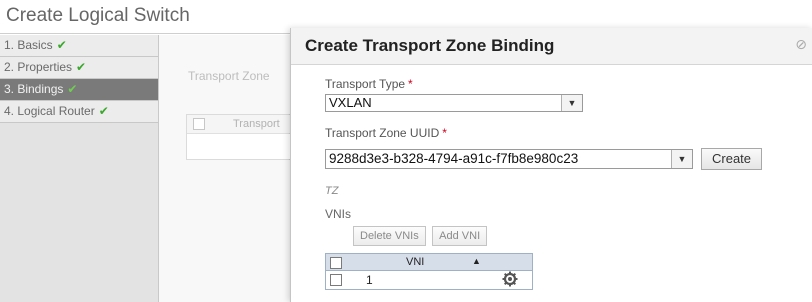 This screenshot has height=302, width=812. I want to click on modal-backdrop, so click(224, 168).